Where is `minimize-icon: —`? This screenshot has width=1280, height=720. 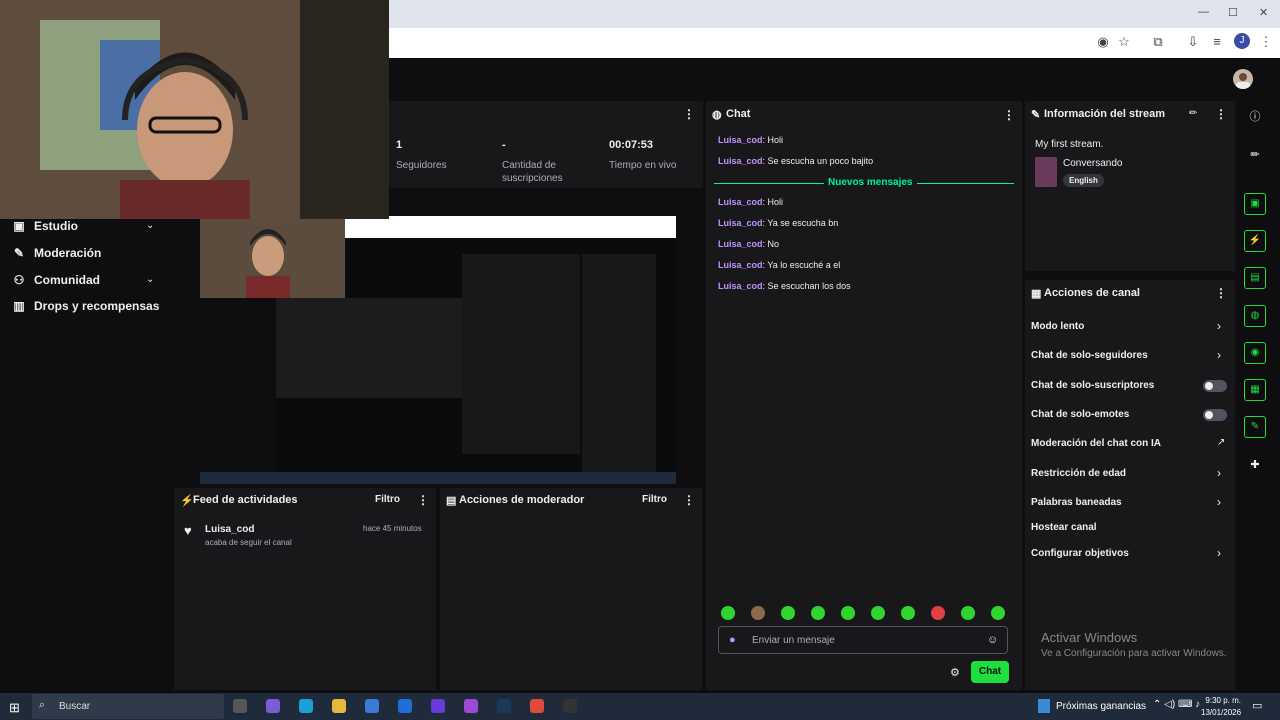
minimize-icon: — is located at coordinates (1203, 12).